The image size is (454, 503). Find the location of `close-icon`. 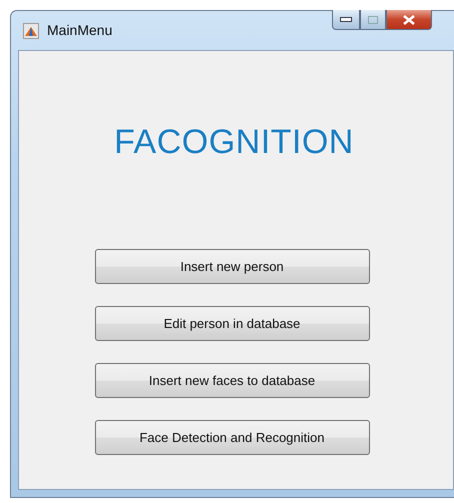

close-icon is located at coordinates (409, 19).